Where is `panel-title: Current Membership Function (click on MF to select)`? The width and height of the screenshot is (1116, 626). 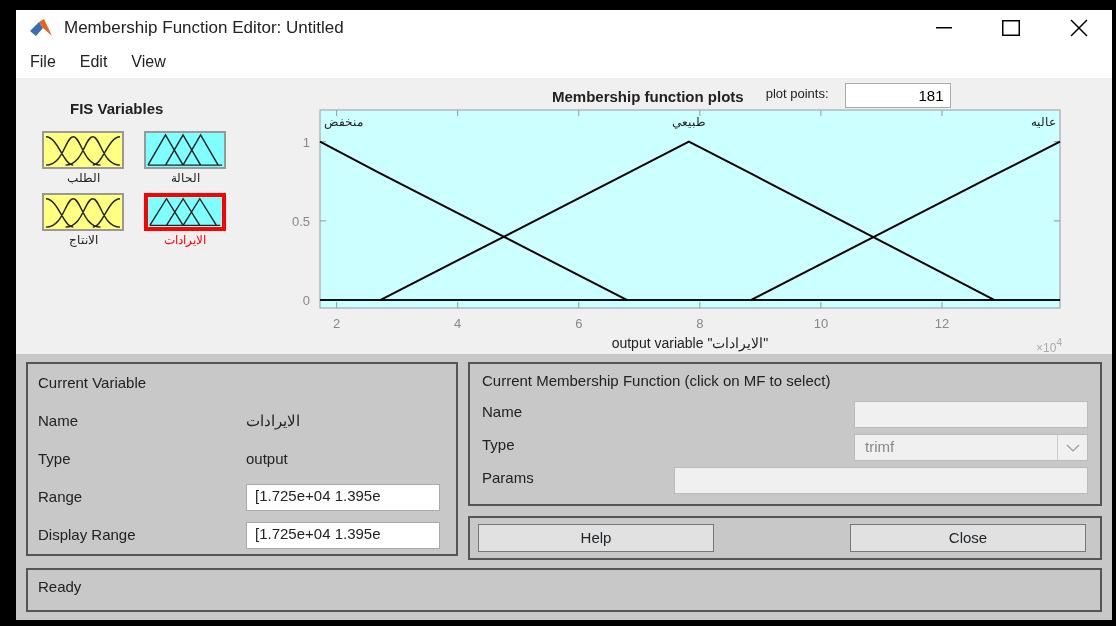 panel-title: Current Membership Function (click on MF to select) is located at coordinates (657, 381).